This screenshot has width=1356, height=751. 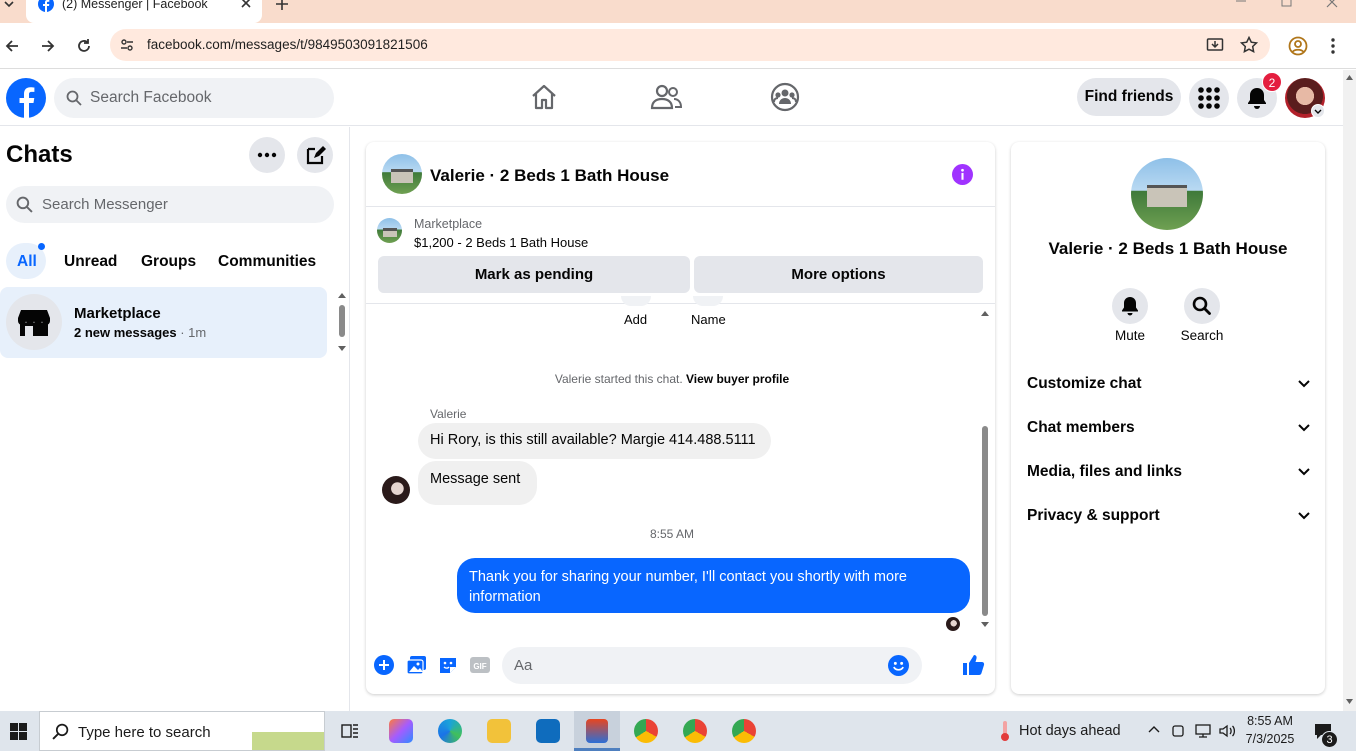 I want to click on customize-chat-section: Customize chat, so click(x=1169, y=384).